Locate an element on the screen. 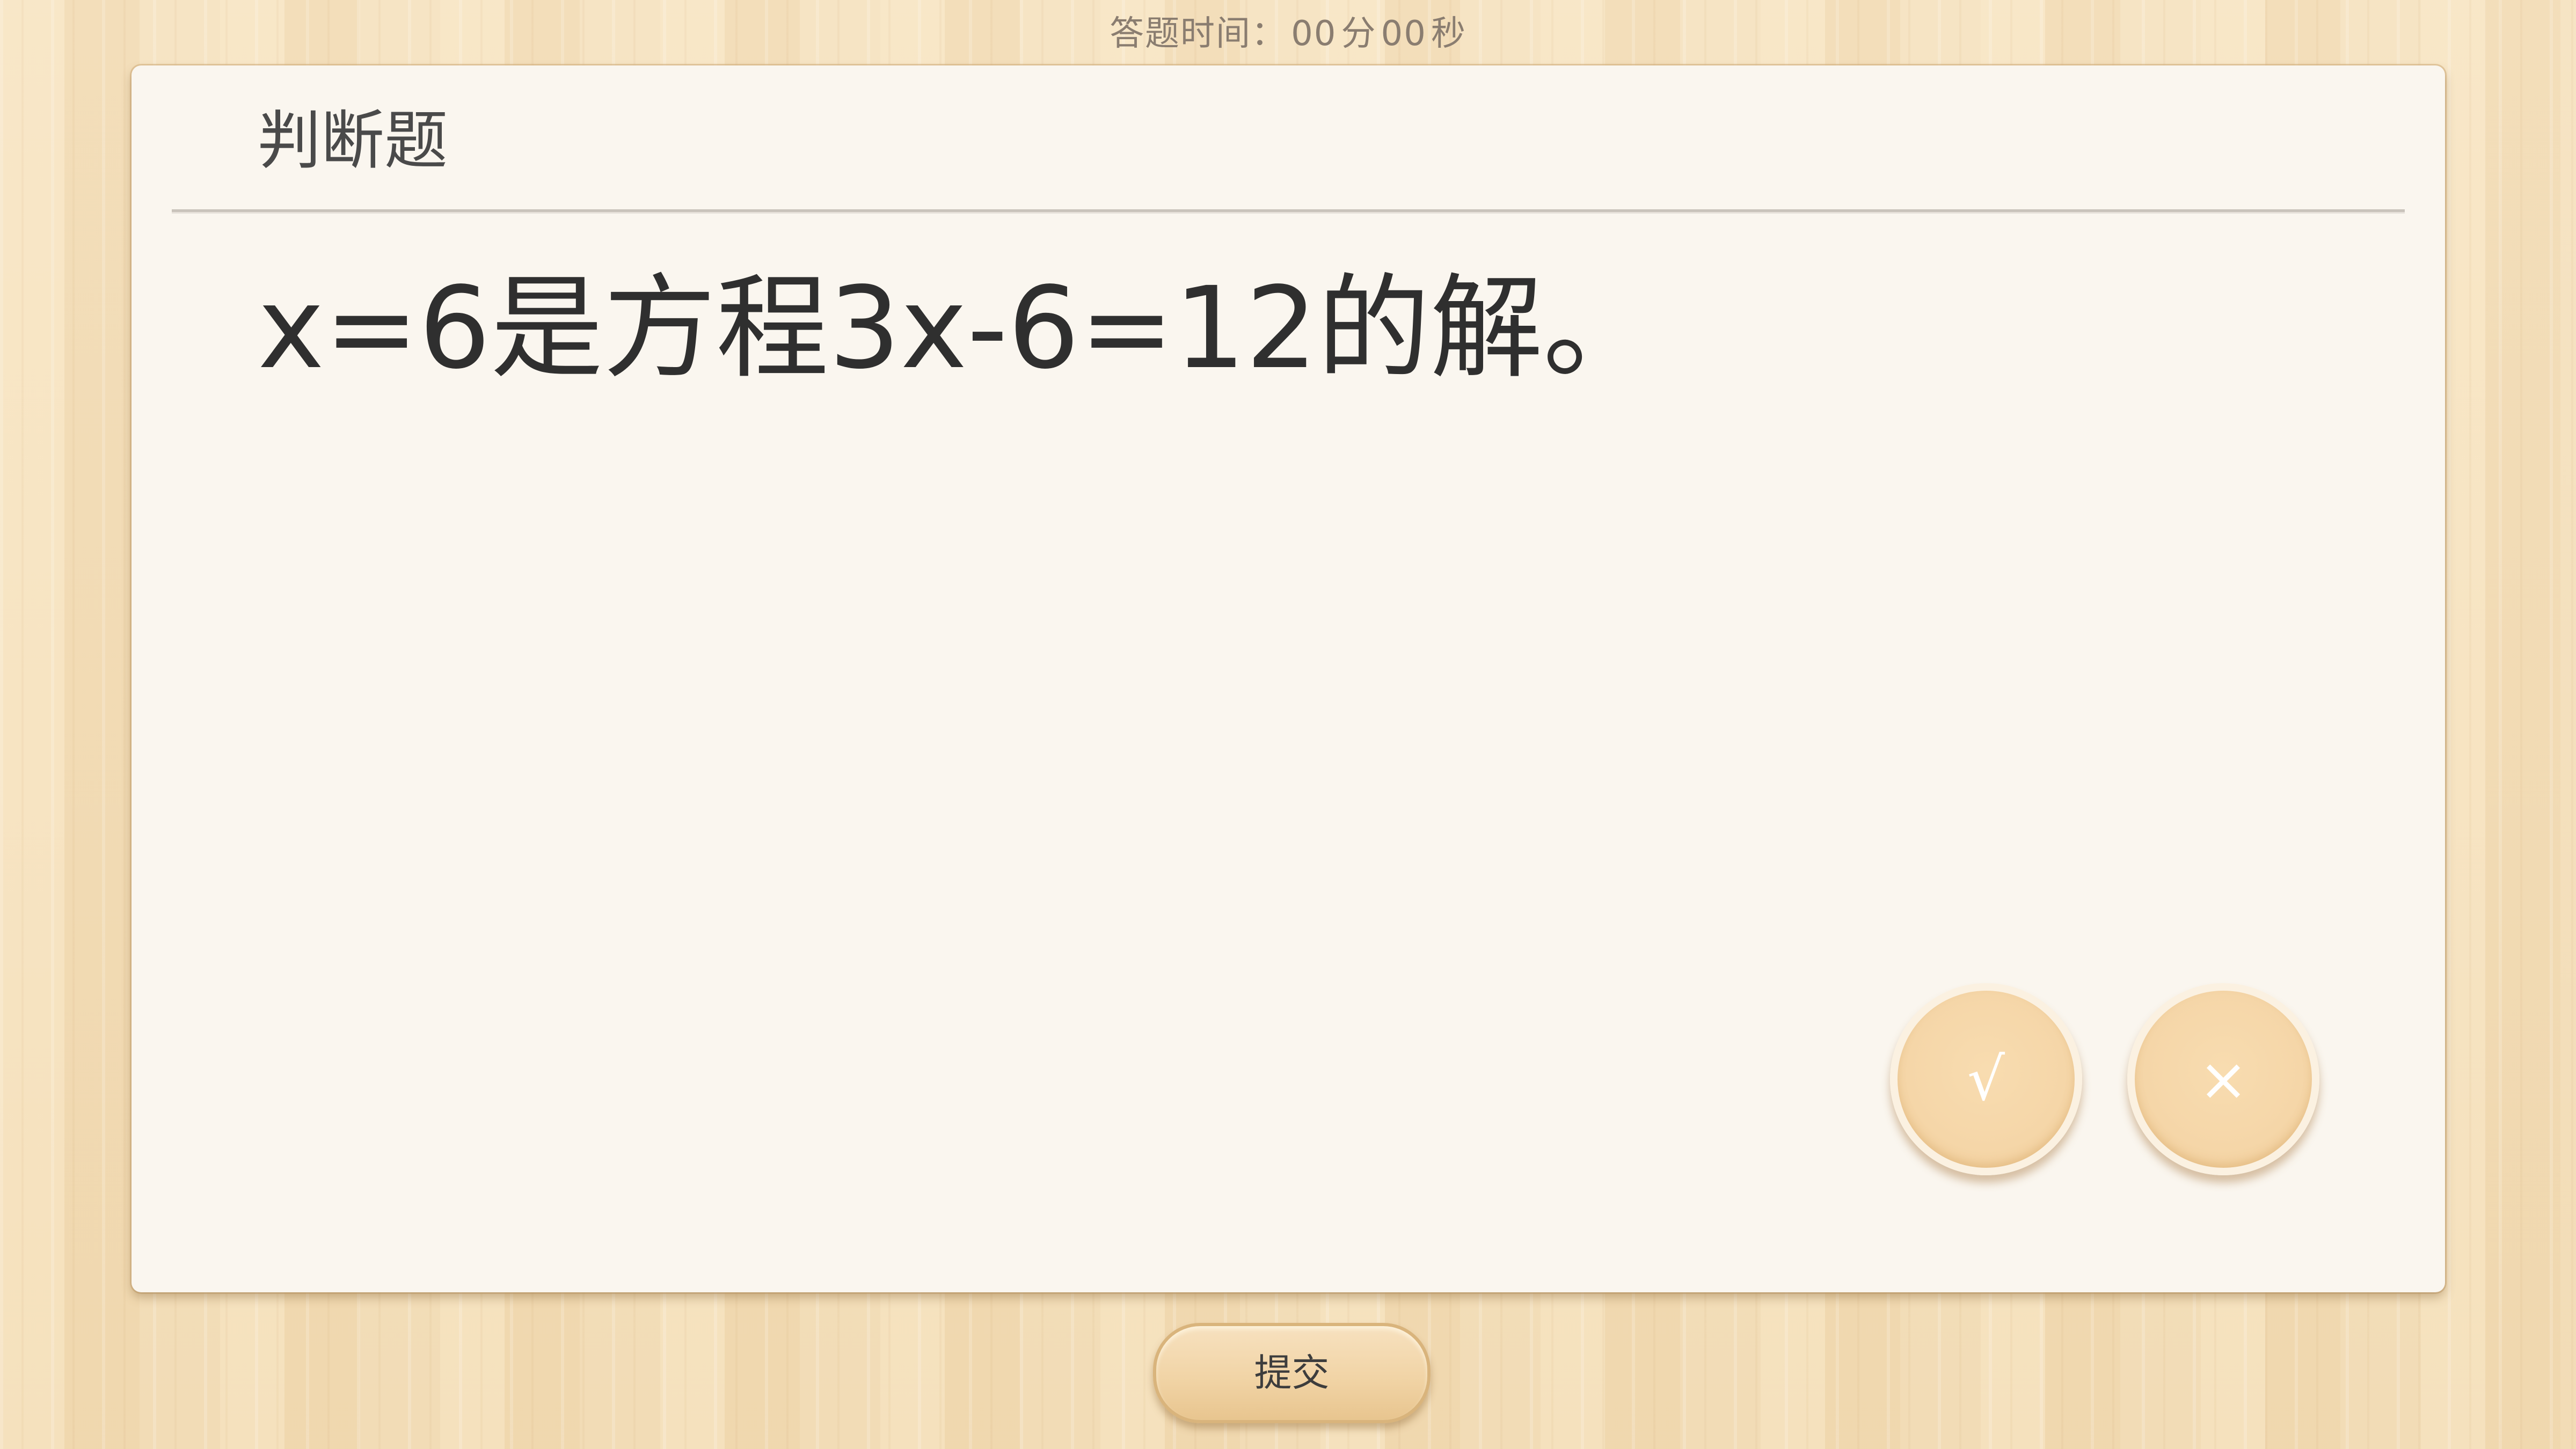  true-choice-button: √ is located at coordinates (1986, 1079).